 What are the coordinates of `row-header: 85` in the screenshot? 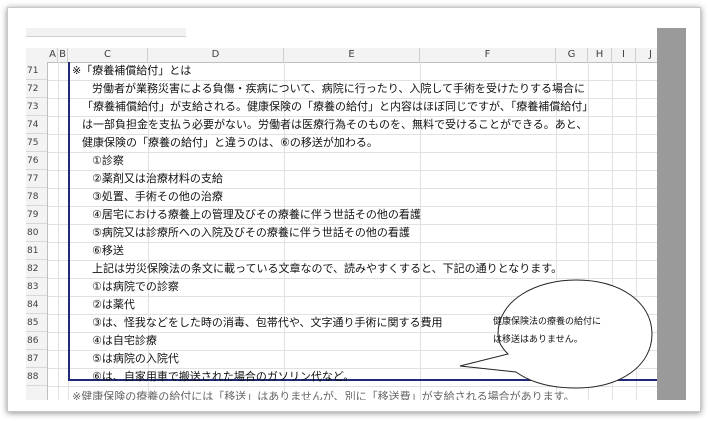 It's located at (36, 323).